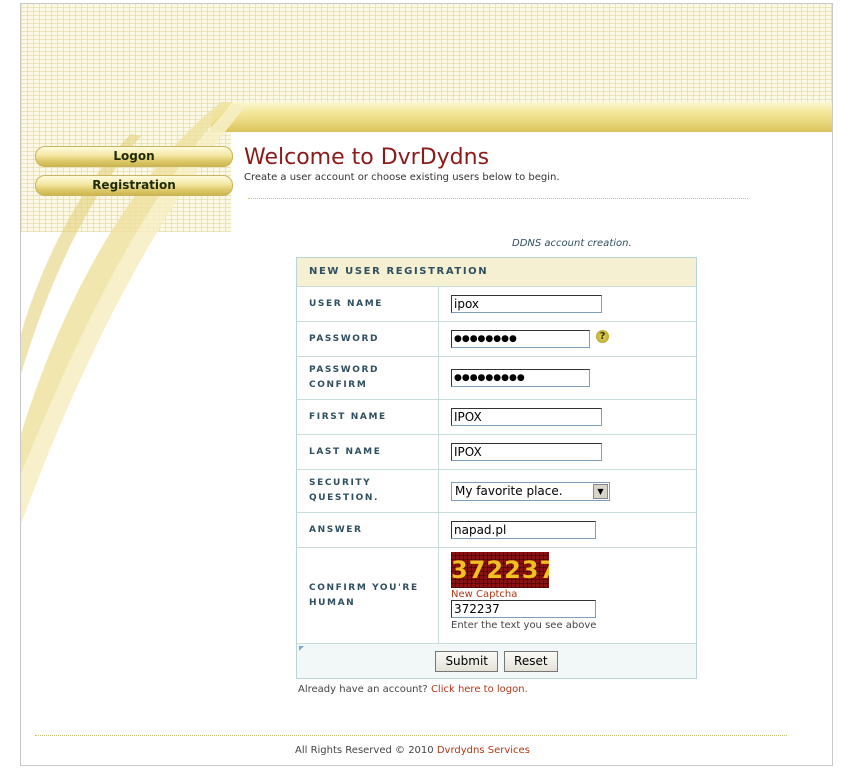  I want to click on last-name-label: LAST NAME, so click(368, 452).